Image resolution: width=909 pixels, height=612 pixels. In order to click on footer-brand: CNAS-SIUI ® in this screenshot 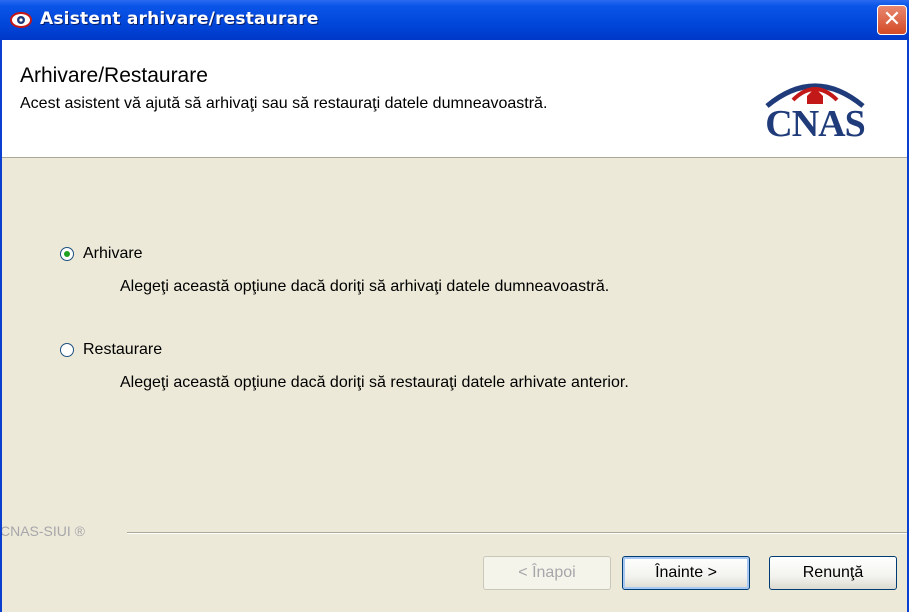, I will do `click(42, 531)`.